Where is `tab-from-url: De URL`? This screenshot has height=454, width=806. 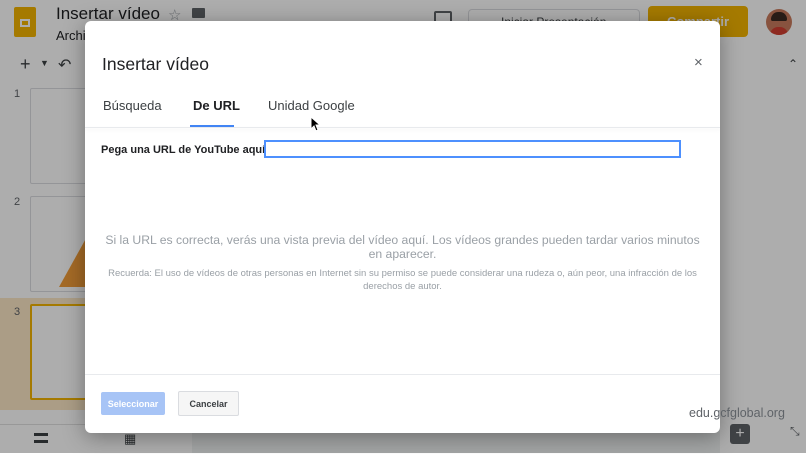 tab-from-url: De URL is located at coordinates (216, 105).